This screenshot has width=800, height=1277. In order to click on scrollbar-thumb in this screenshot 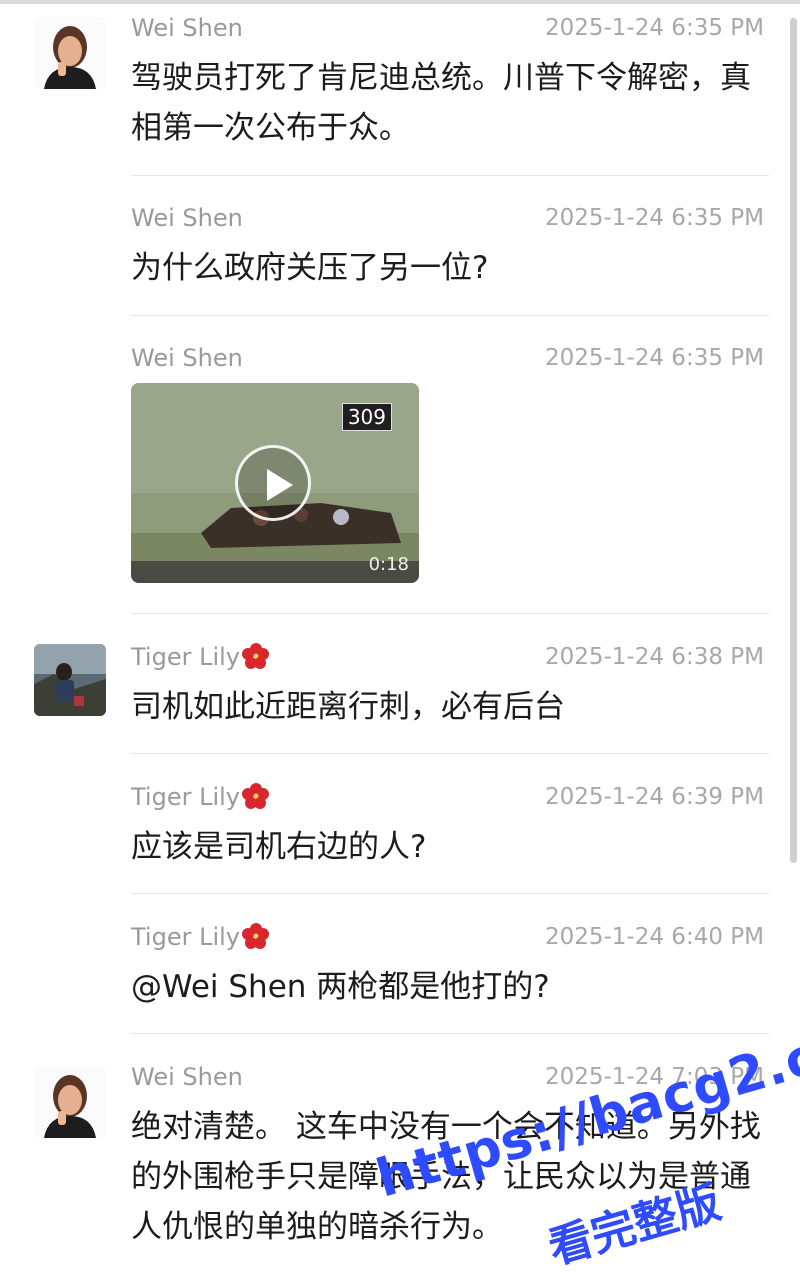, I will do `click(793, 440)`.